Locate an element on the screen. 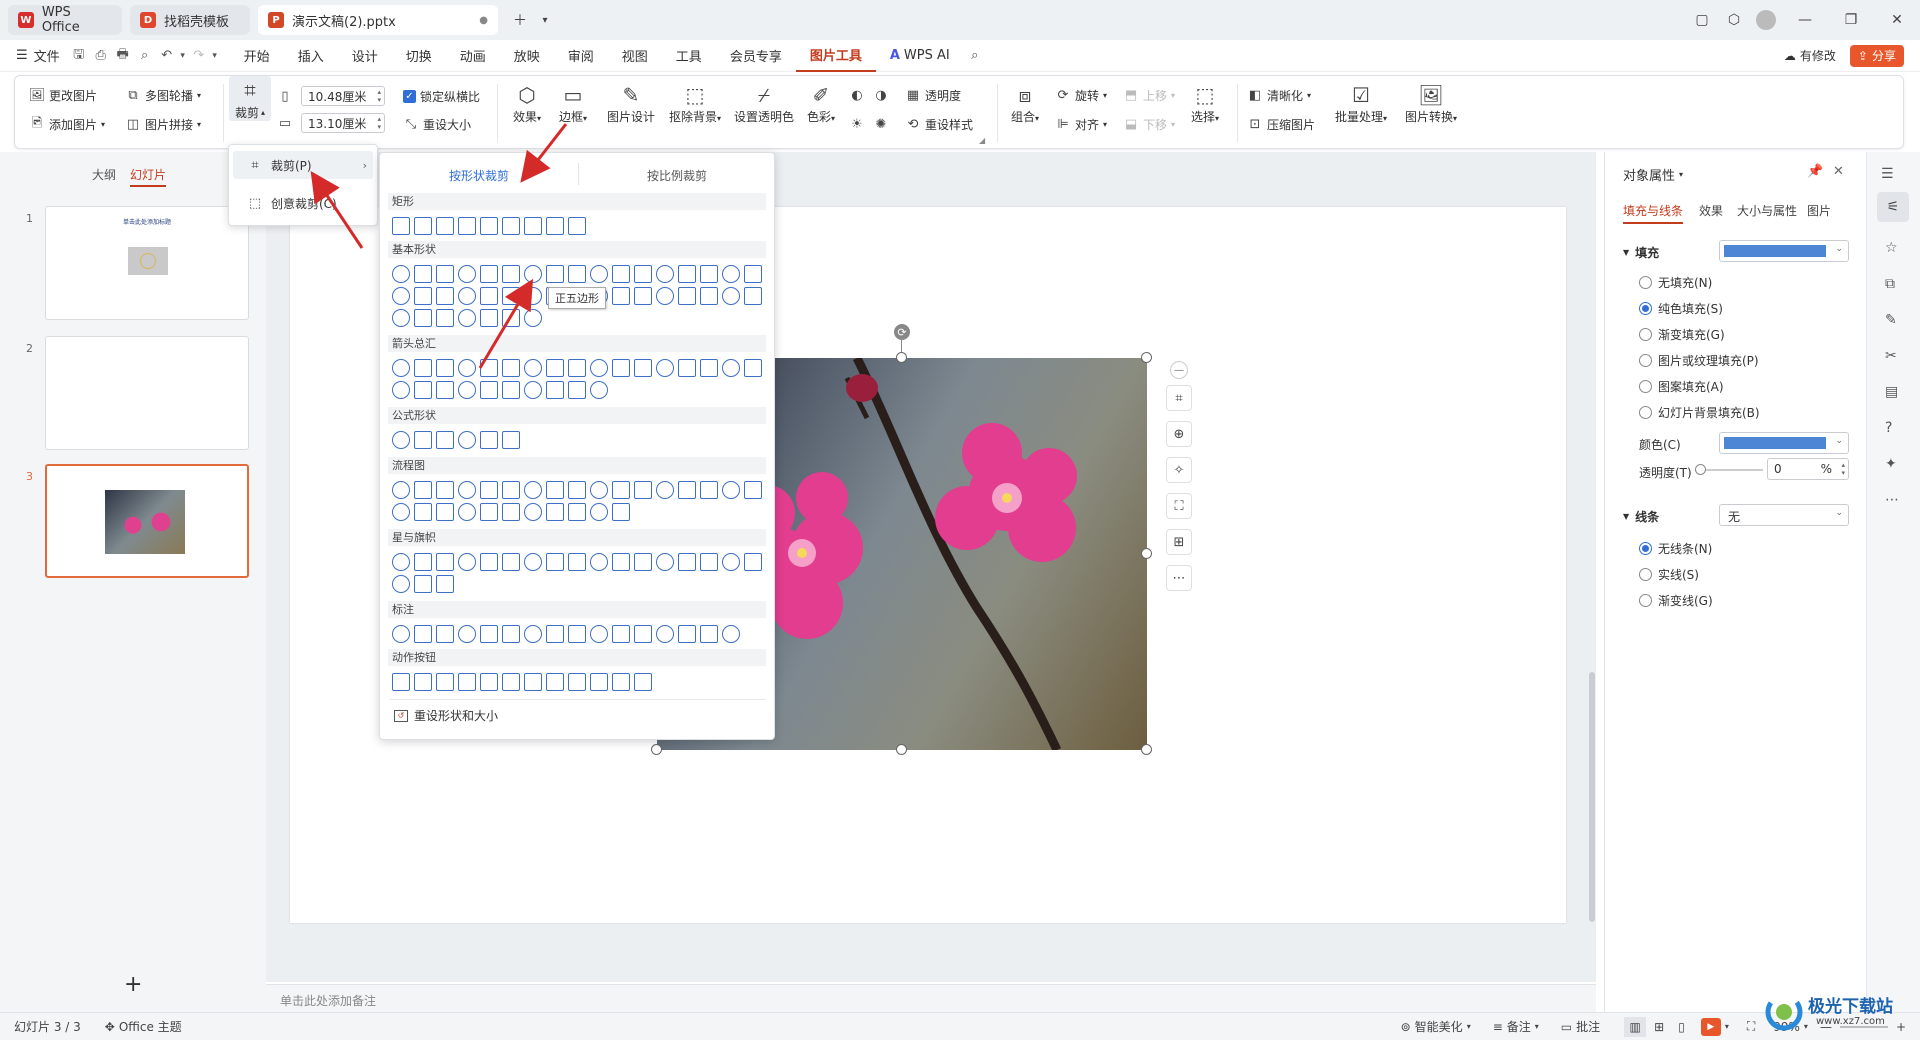  notes-button: ≡ 备注 ▾ is located at coordinates (1516, 1026).